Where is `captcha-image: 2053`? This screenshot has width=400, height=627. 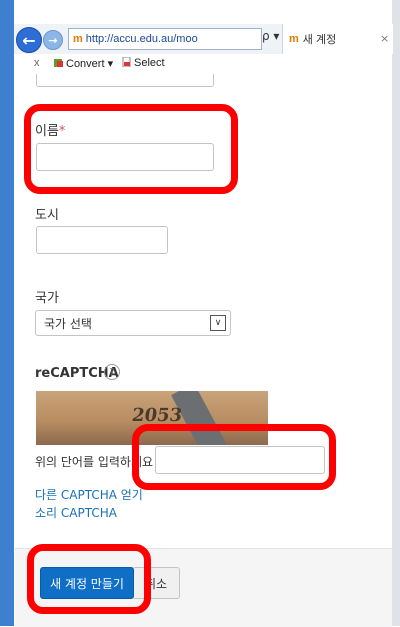
captcha-image: 2053 is located at coordinates (152, 418).